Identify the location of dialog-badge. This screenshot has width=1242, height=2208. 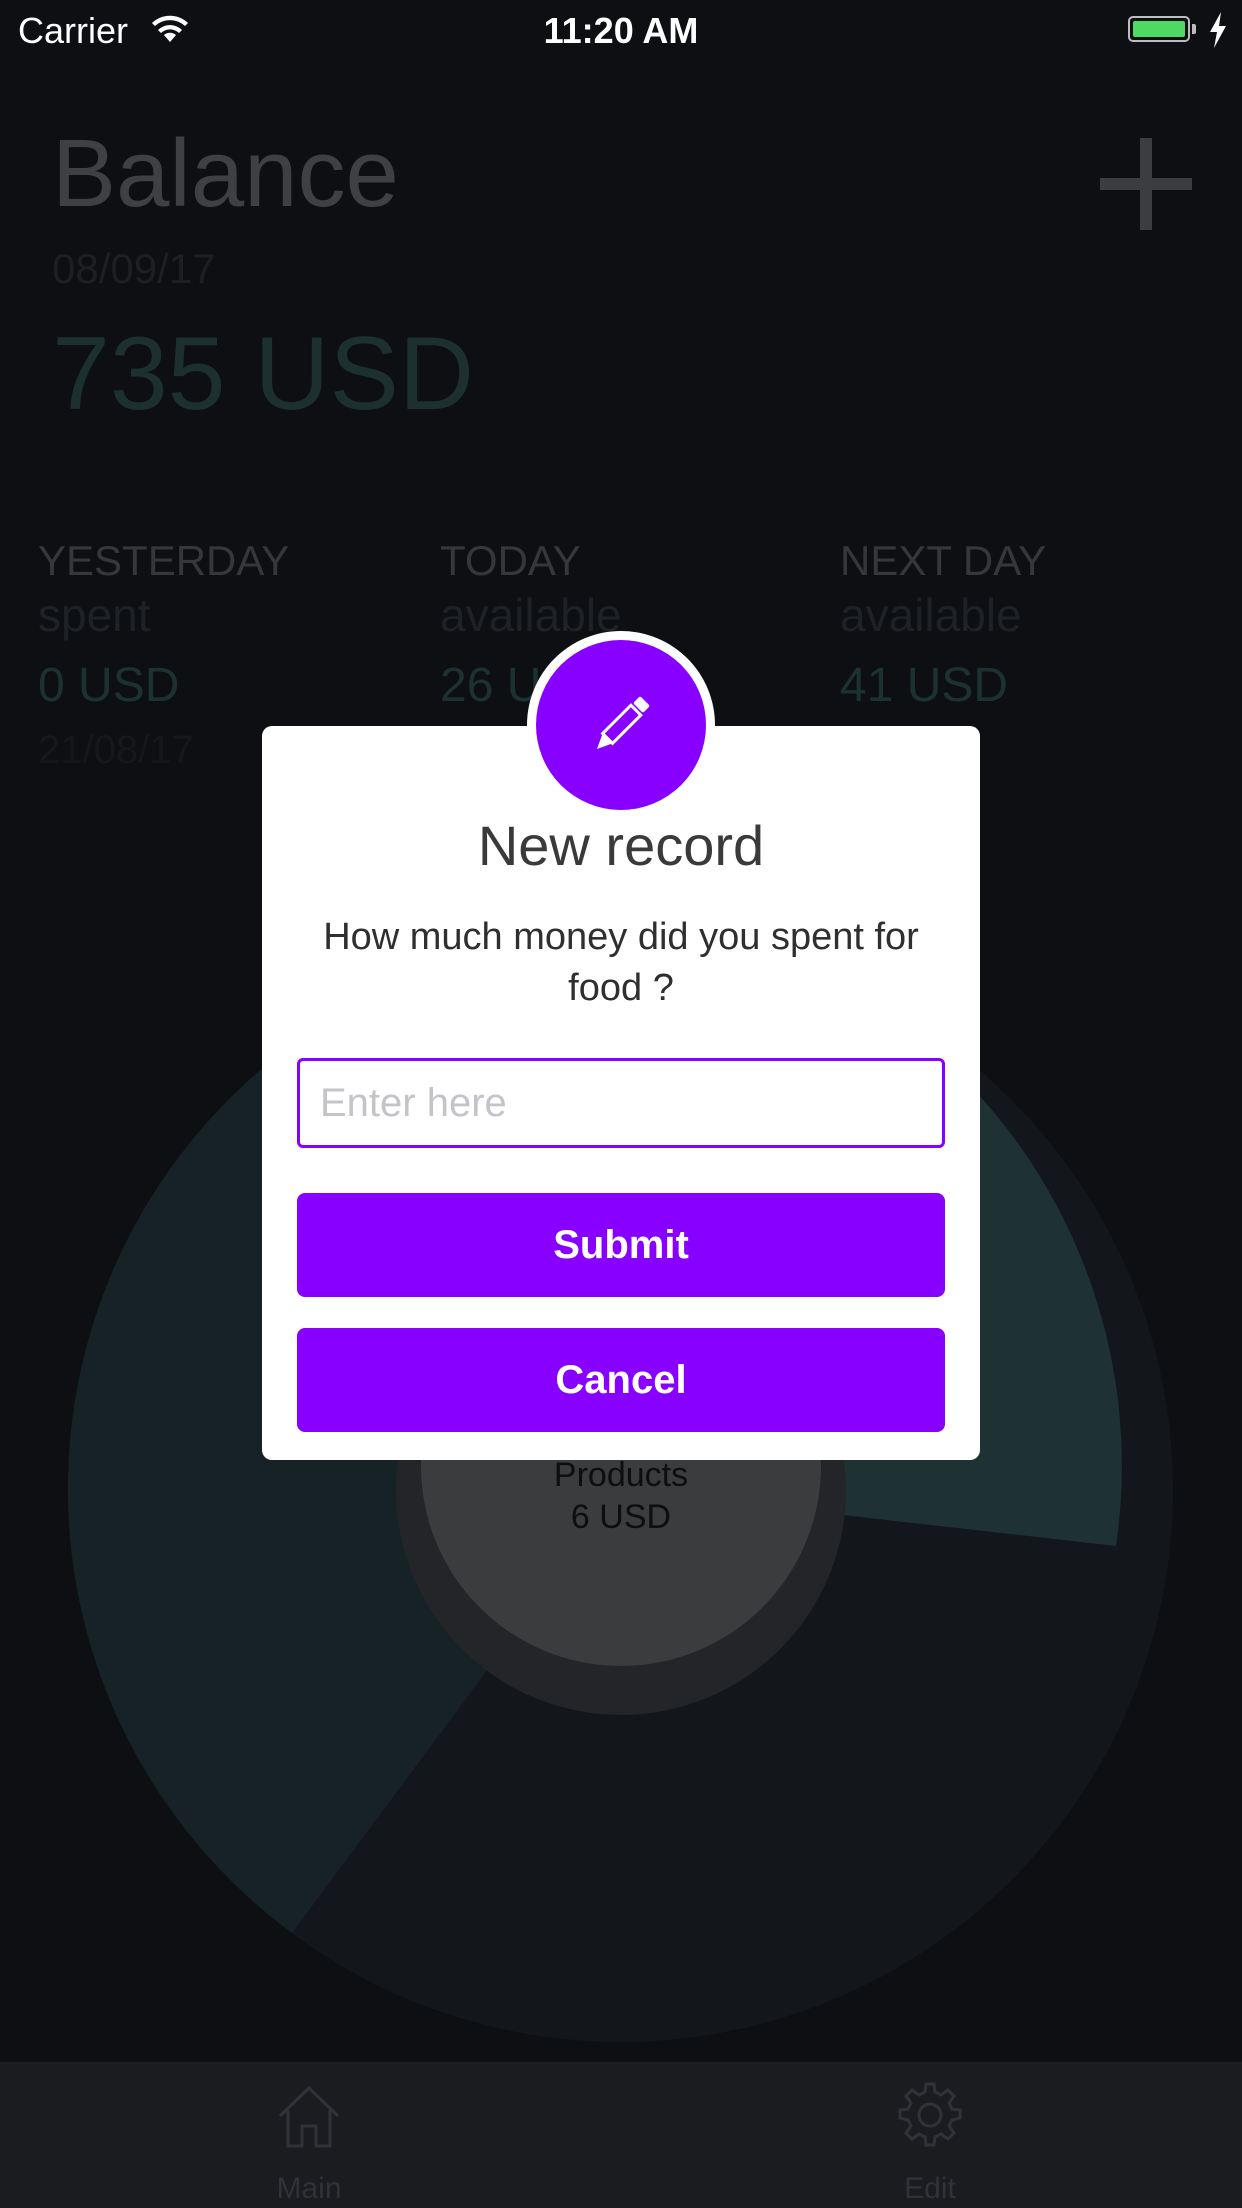
(621, 725).